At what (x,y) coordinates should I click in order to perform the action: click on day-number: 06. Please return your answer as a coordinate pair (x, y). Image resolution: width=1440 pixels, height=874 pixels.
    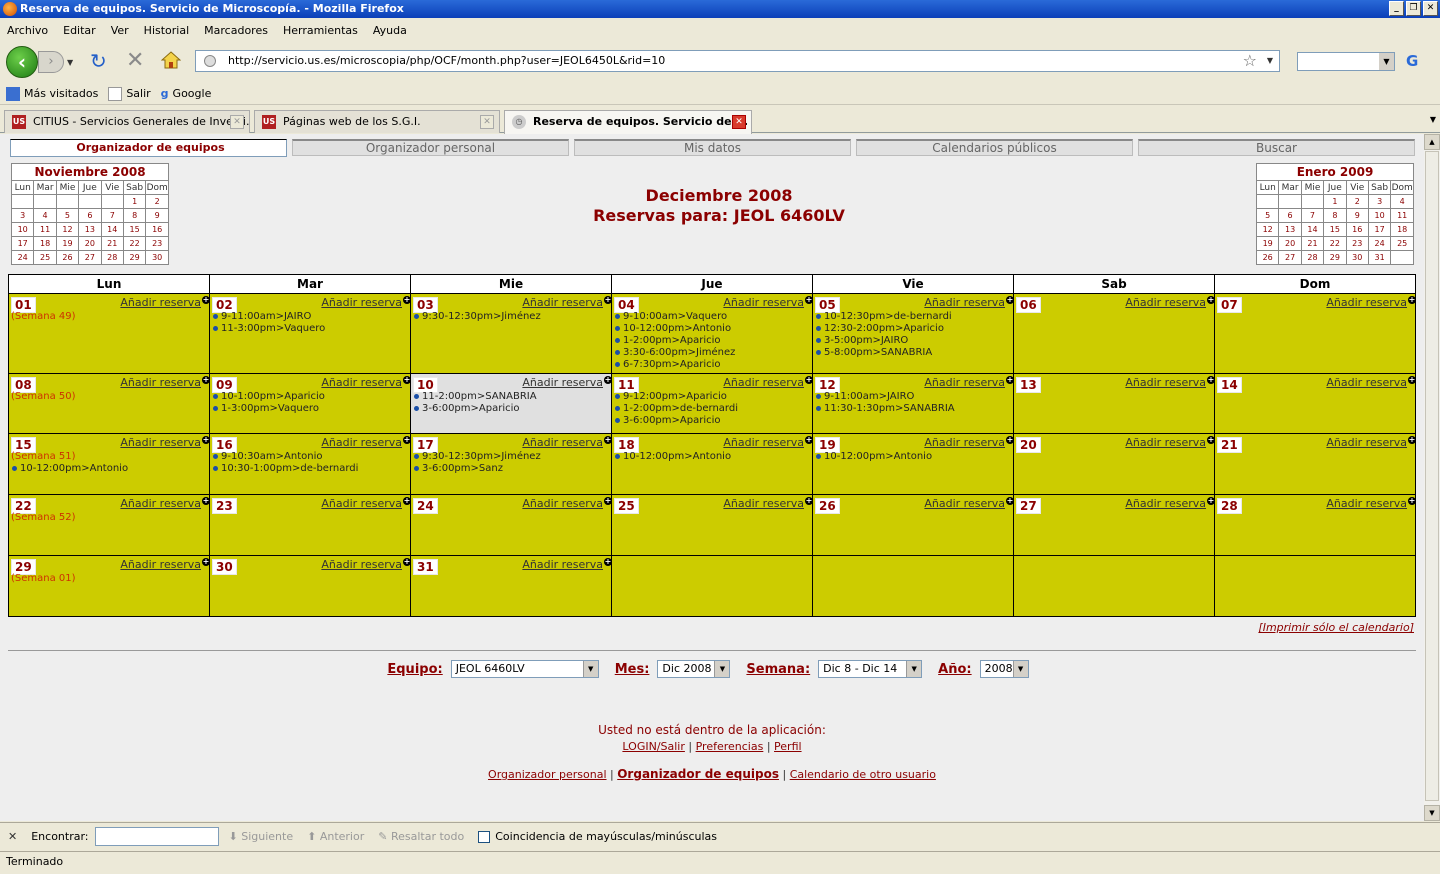
    Looking at the image, I should click on (1028, 305).